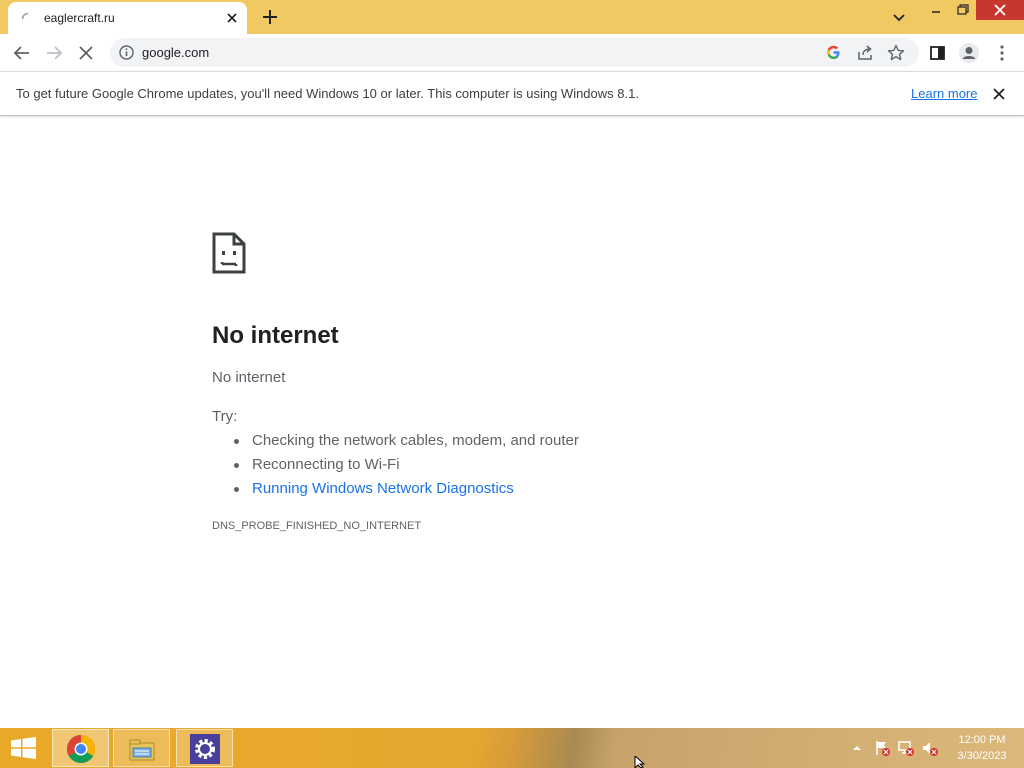 The height and width of the screenshot is (768, 1024). What do you see at coordinates (982, 740) in the screenshot?
I see `clock-time: 12:00 PM` at bounding box center [982, 740].